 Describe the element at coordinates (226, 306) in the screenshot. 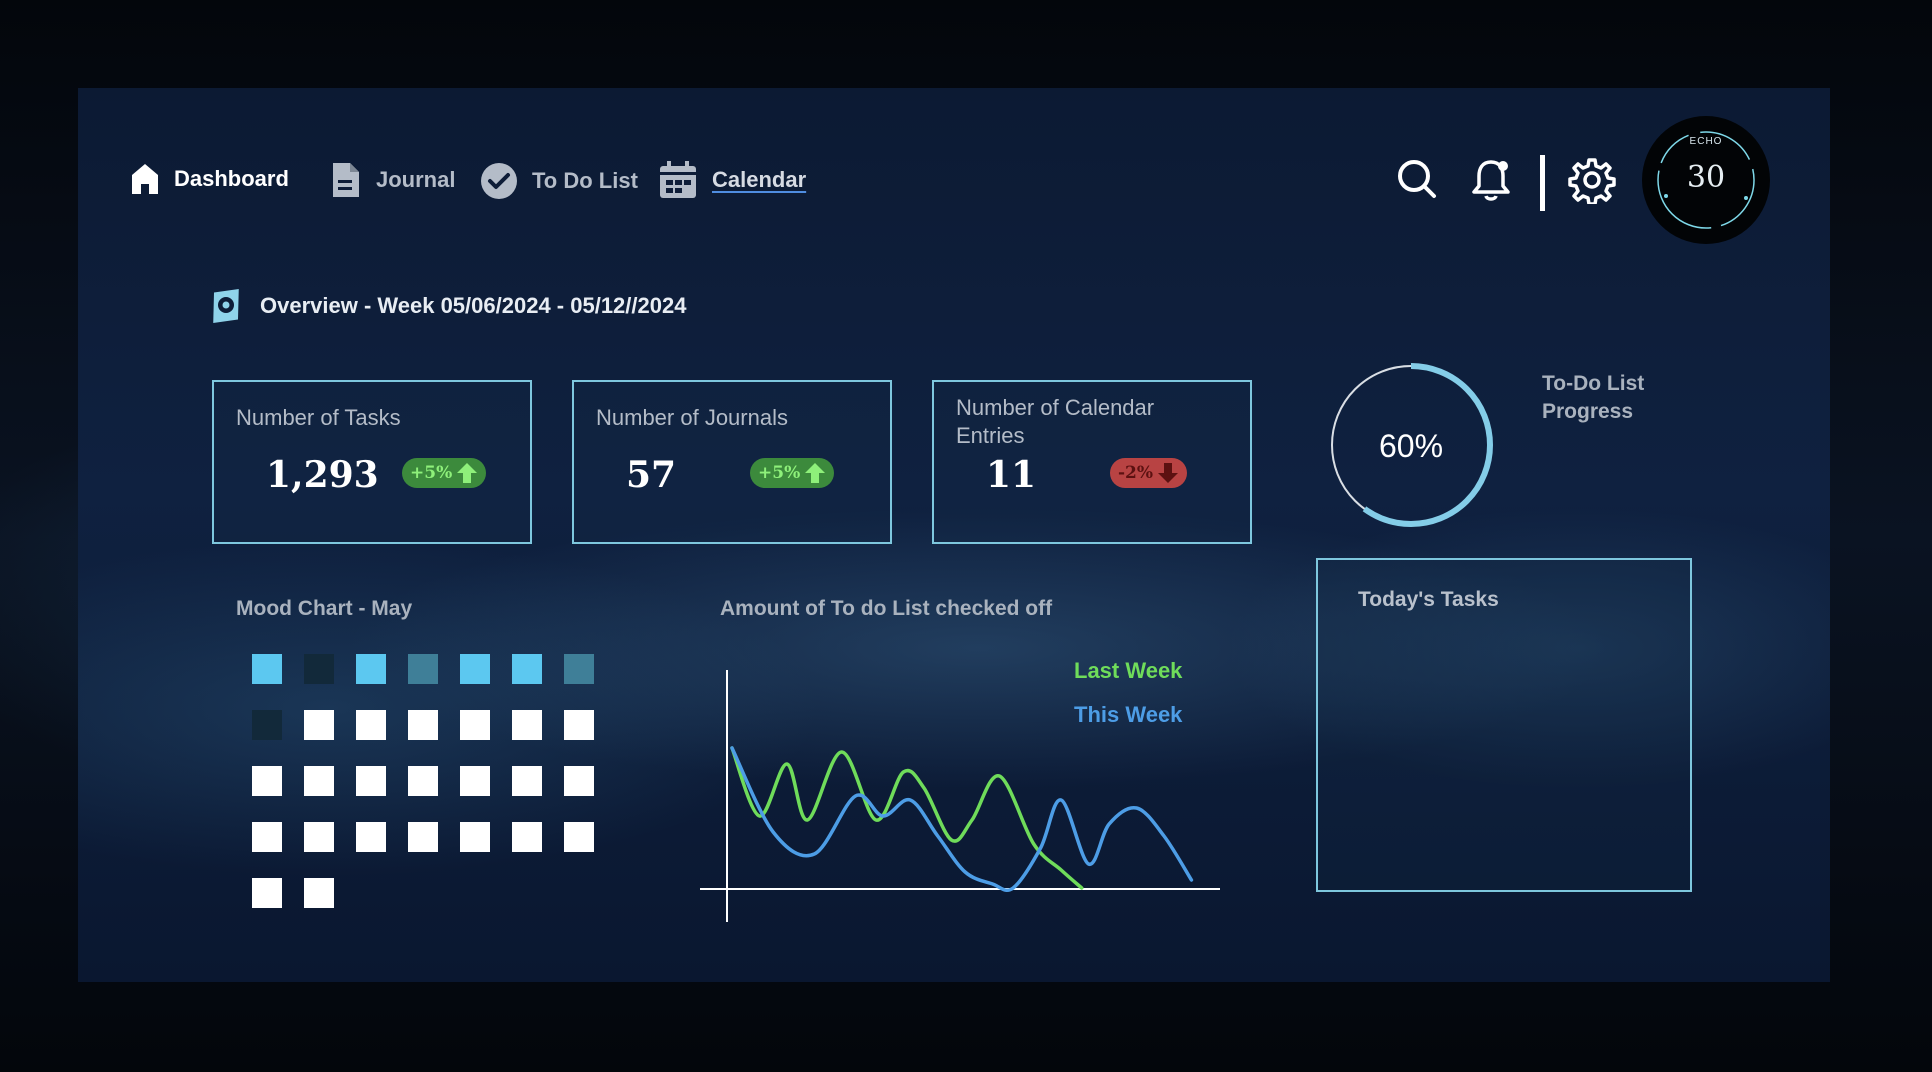

I see `camera-lens-icon` at that location.